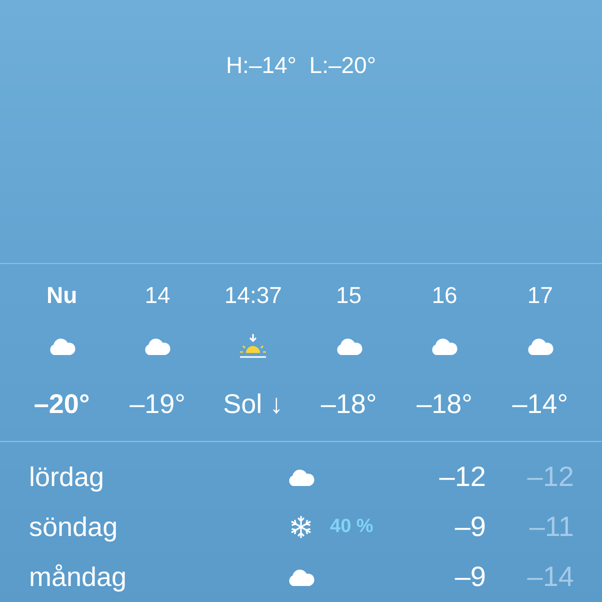 This screenshot has width=602, height=602. Describe the element at coordinates (462, 477) in the screenshot. I see `high-temperature: –12` at that location.